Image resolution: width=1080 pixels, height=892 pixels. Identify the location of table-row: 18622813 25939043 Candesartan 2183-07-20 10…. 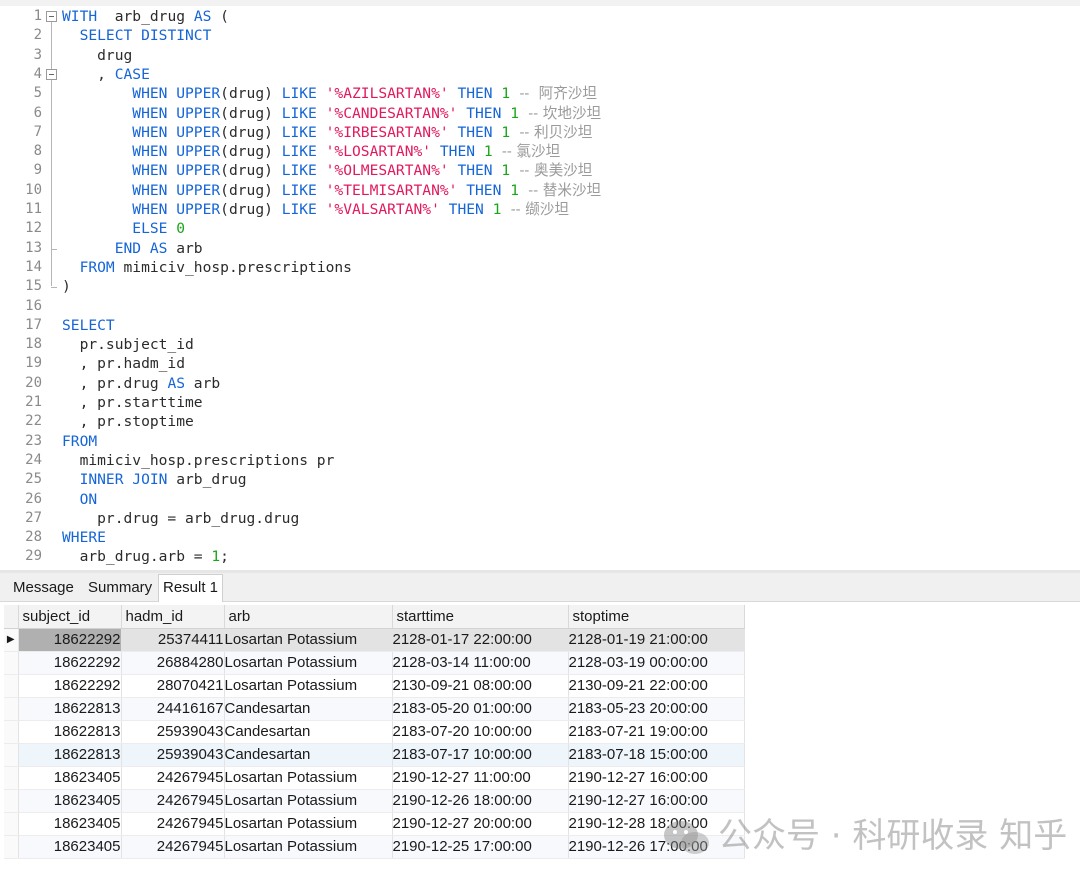
(374, 732).